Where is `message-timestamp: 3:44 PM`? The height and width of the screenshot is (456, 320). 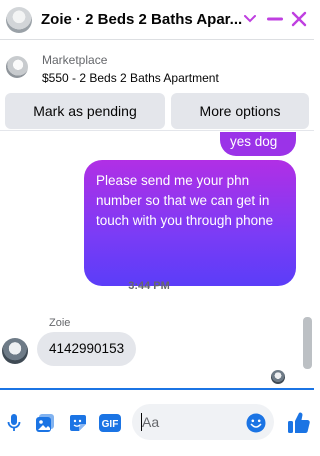 message-timestamp: 3:44 PM is located at coordinates (149, 286).